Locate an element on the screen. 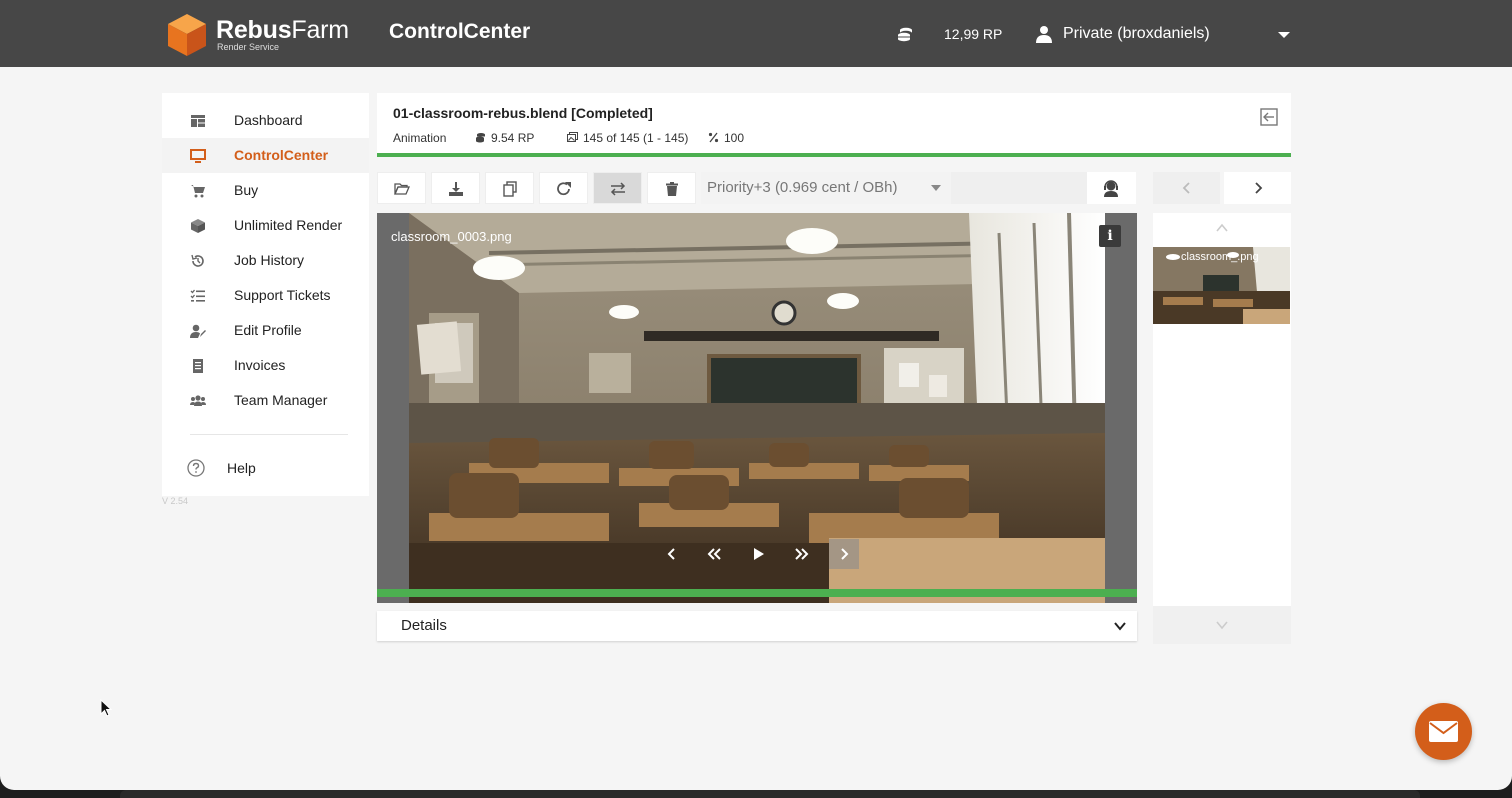 This screenshot has height=798, width=1512. thumbnail-scroll-down is located at coordinates (1222, 625).